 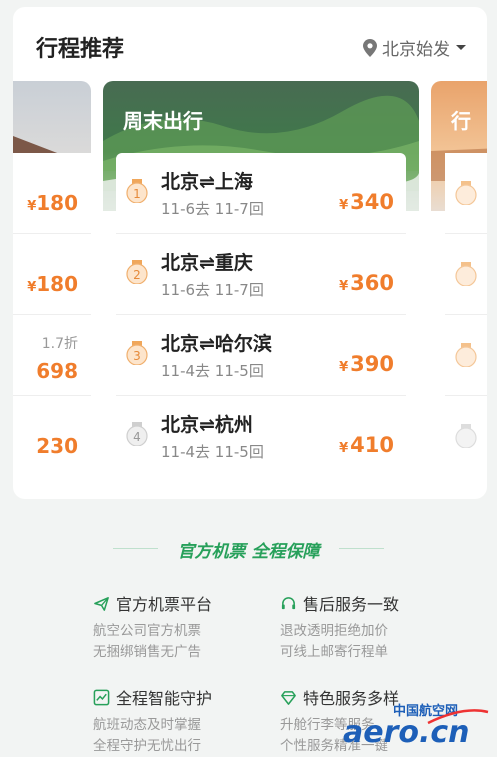 What do you see at coordinates (288, 602) in the screenshot?
I see `headset-icon` at bounding box center [288, 602].